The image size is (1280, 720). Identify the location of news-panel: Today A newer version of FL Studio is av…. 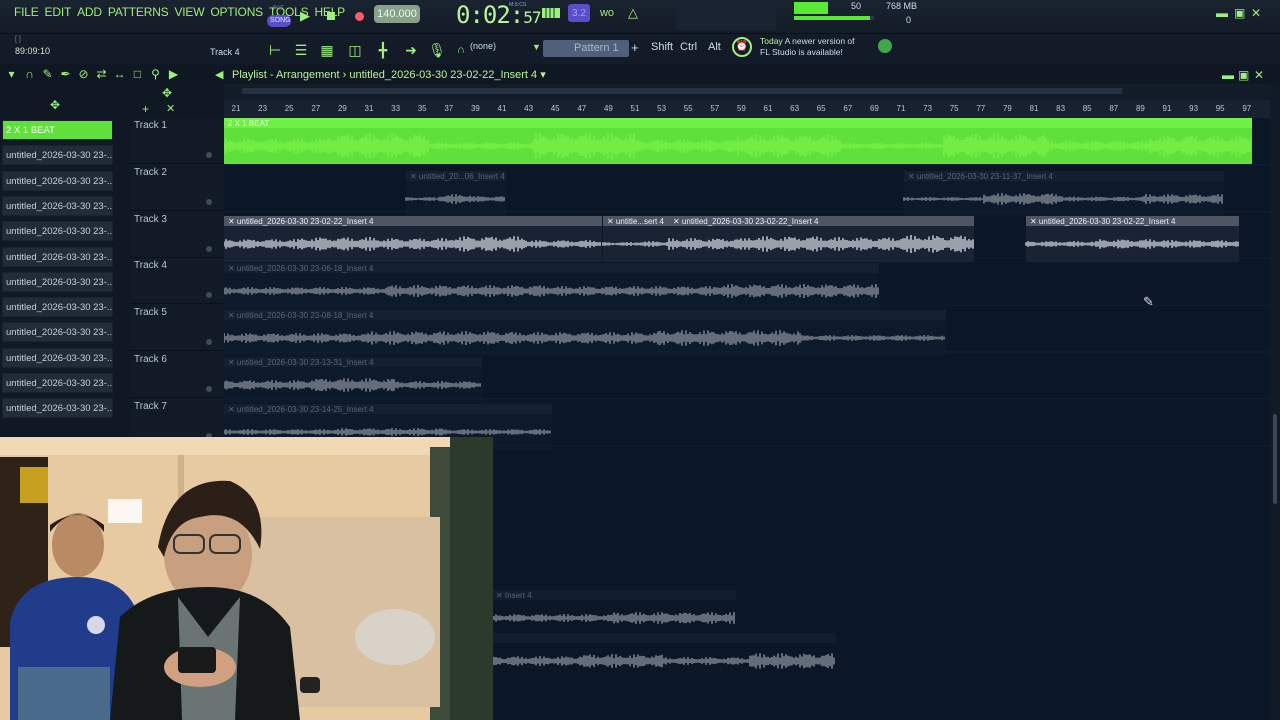
(807, 47).